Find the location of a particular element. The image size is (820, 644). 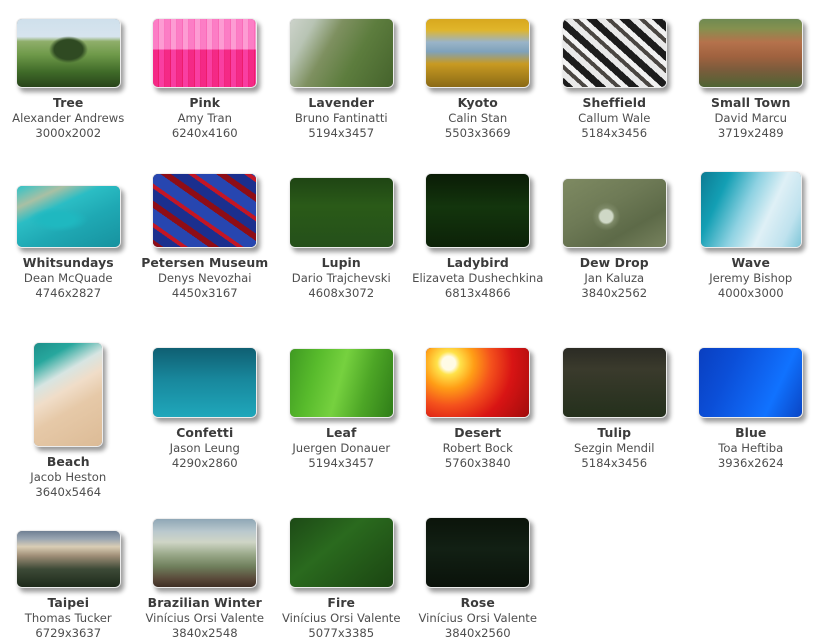

wallpaper-title: Wave is located at coordinates (750, 262).